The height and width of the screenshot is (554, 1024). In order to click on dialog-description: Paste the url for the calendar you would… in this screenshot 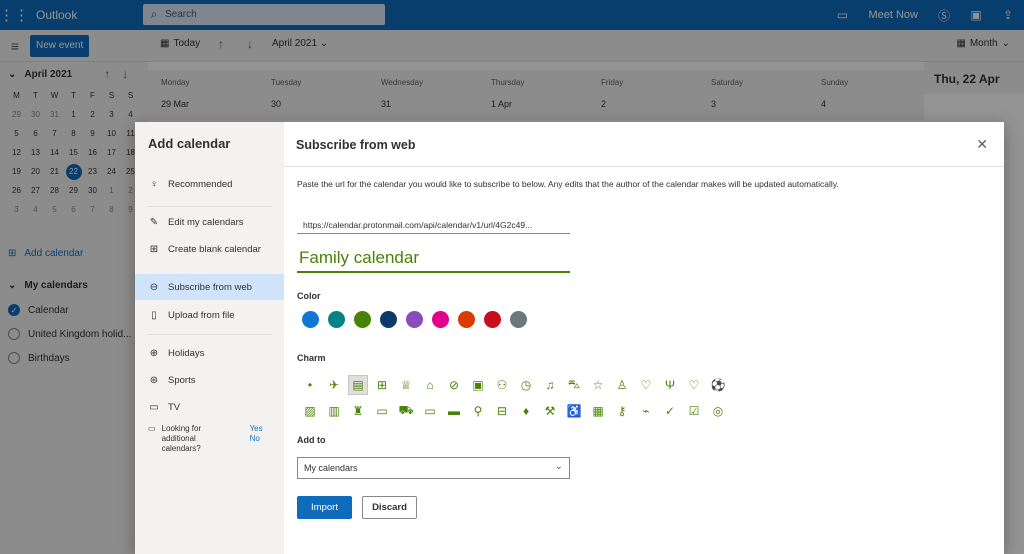, I will do `click(568, 184)`.